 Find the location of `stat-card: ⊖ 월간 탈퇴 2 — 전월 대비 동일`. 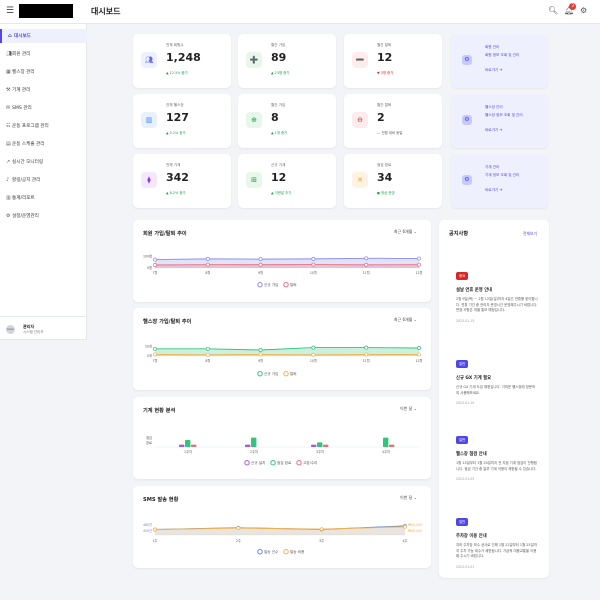

stat-card: ⊖ 월간 탈퇴 2 — 전월 대비 동일 is located at coordinates (393, 121).